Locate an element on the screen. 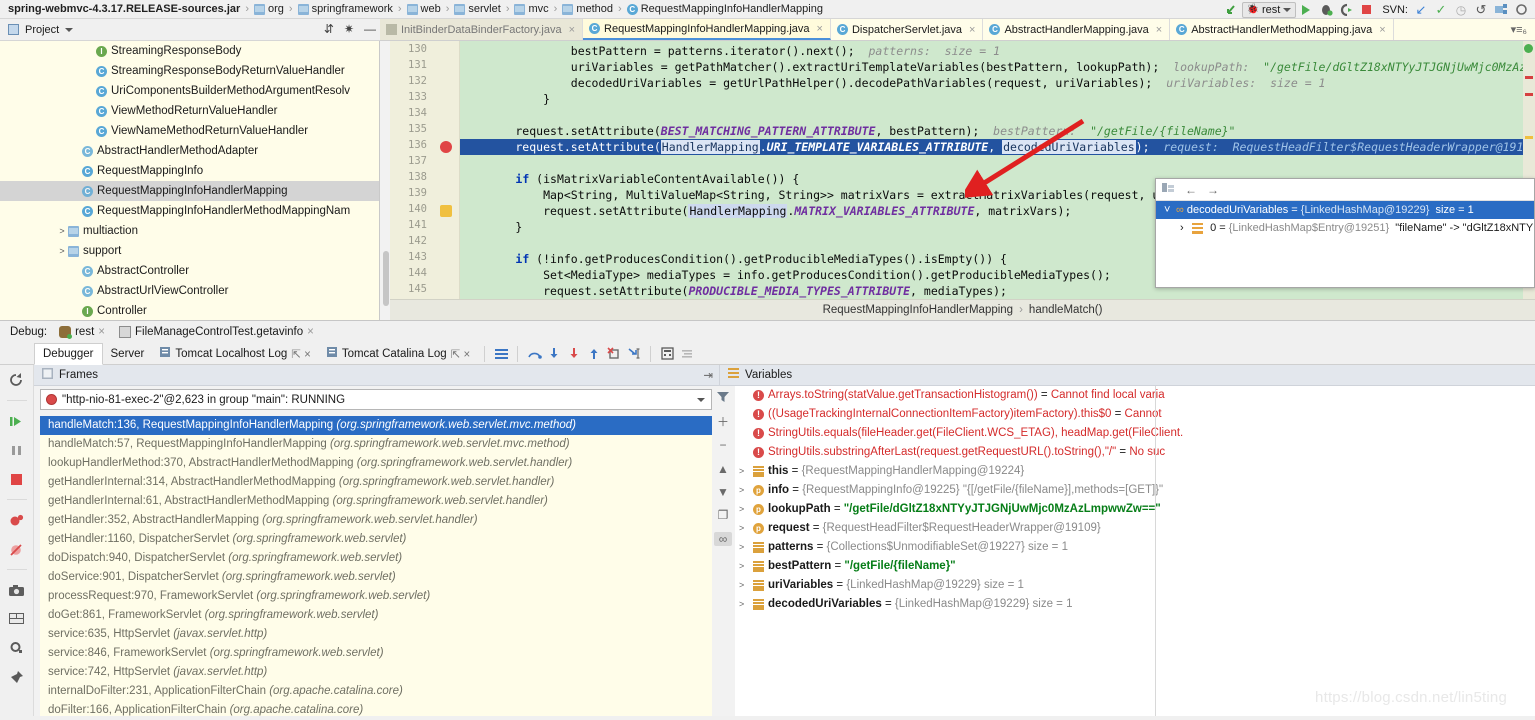 The image size is (1535, 720). breadcrumb-item: method is located at coordinates (587, 9).